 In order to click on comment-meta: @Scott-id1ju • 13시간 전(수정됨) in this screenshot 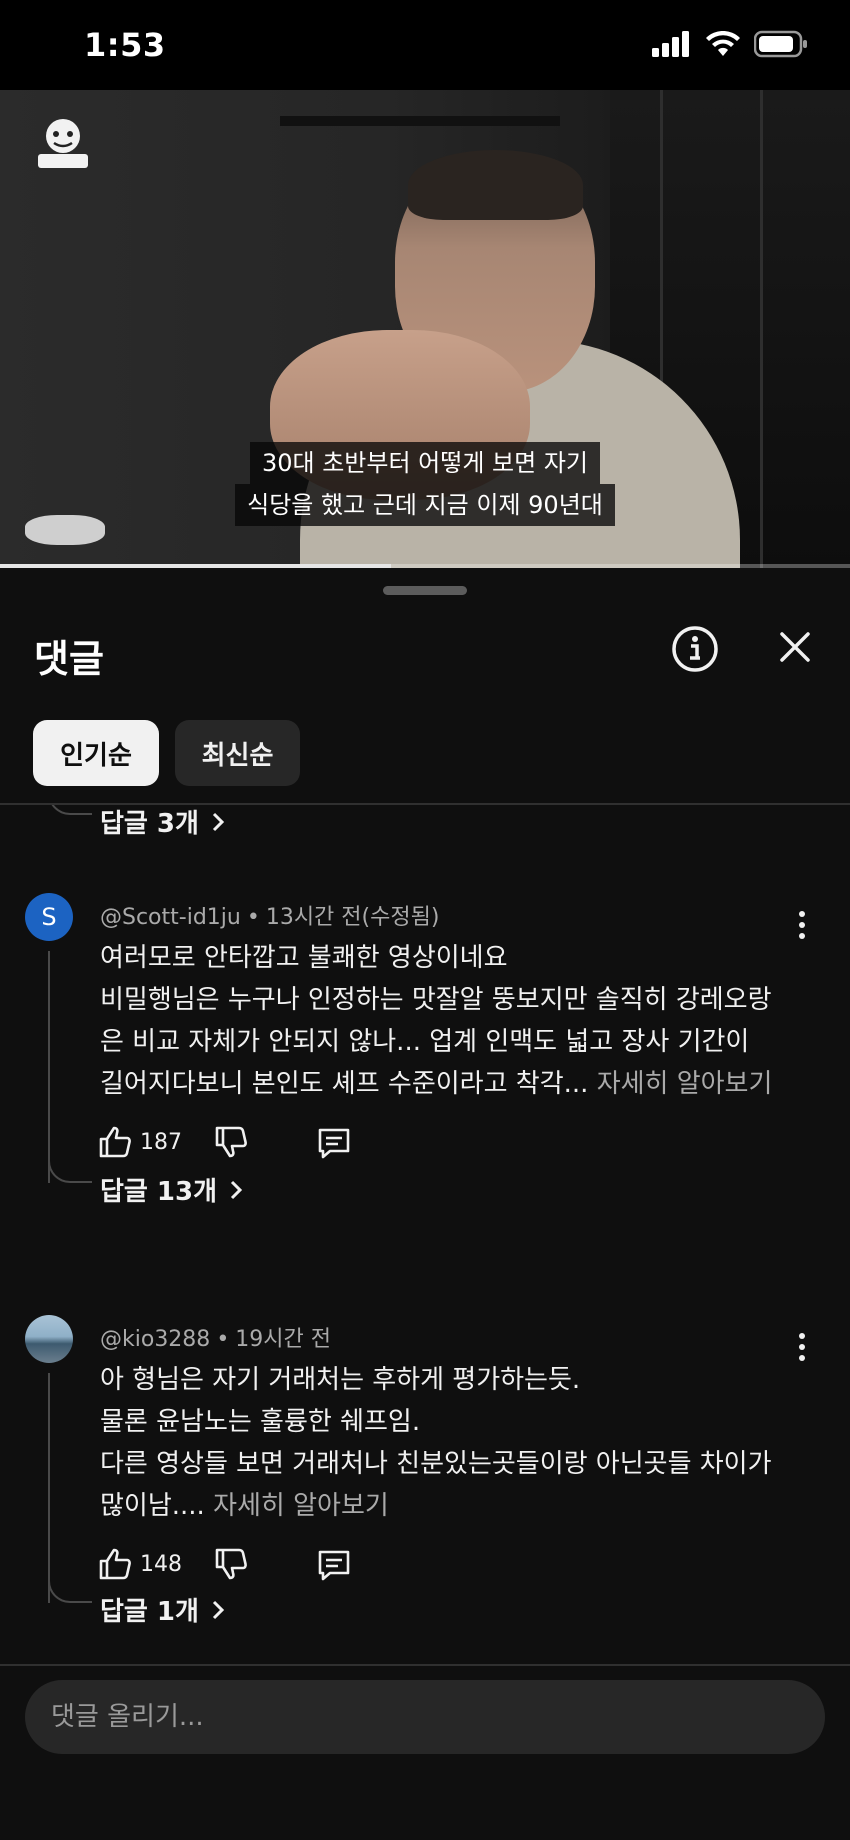, I will do `click(270, 917)`.